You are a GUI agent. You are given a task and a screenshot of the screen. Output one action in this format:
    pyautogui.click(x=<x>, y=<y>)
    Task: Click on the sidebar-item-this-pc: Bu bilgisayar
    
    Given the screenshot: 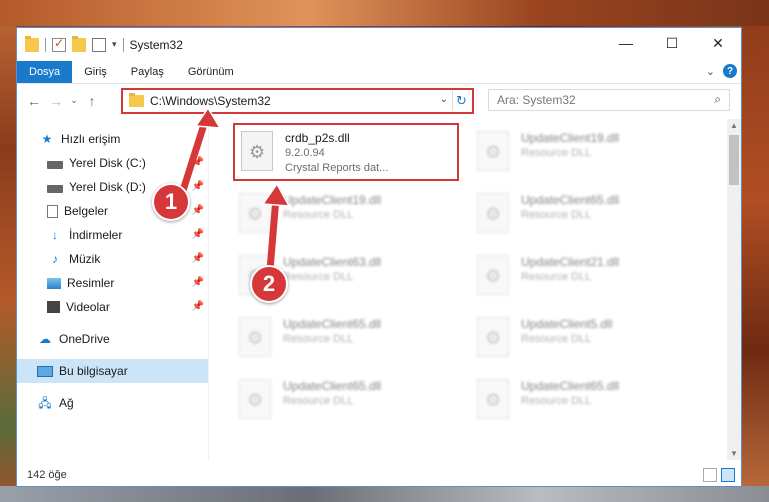 What is the action you would take?
    pyautogui.click(x=112, y=371)
    